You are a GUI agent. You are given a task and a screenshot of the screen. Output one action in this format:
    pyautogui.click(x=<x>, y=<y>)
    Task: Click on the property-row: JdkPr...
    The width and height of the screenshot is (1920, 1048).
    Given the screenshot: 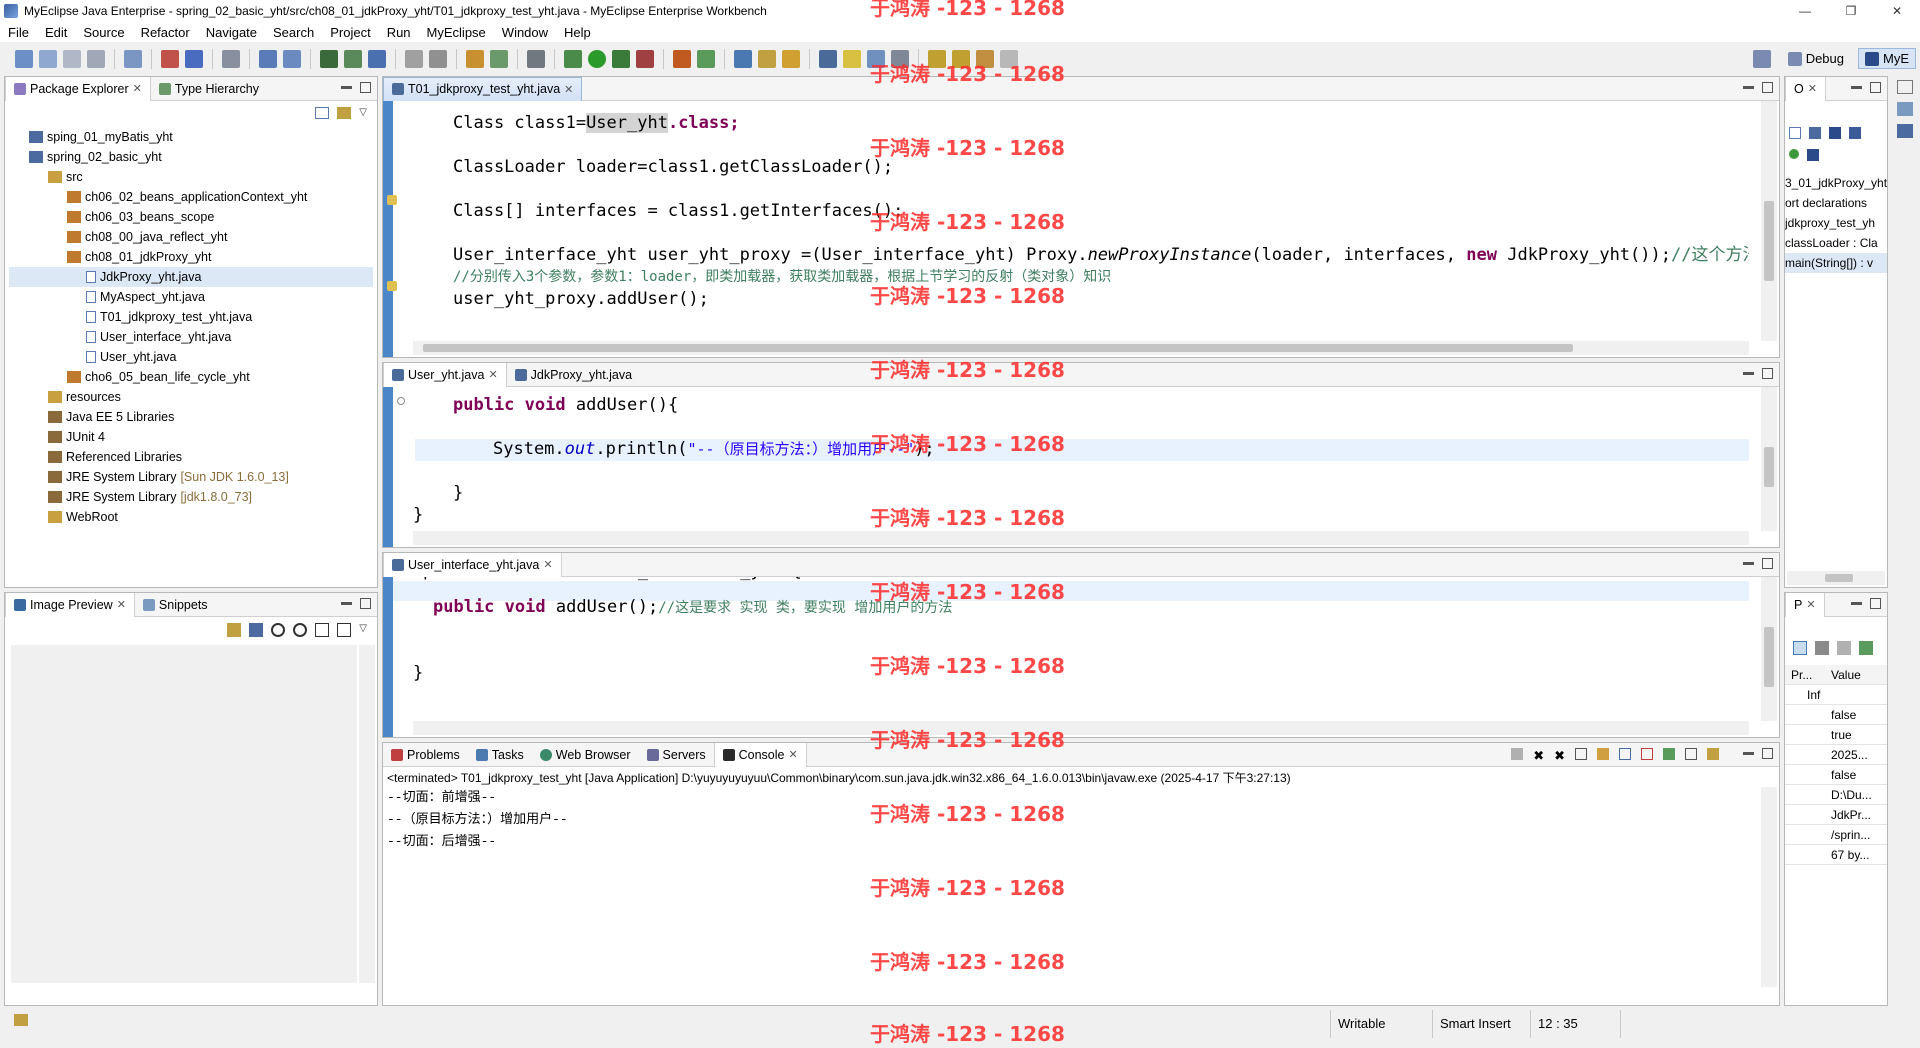 What is the action you would take?
    pyautogui.click(x=1836, y=815)
    